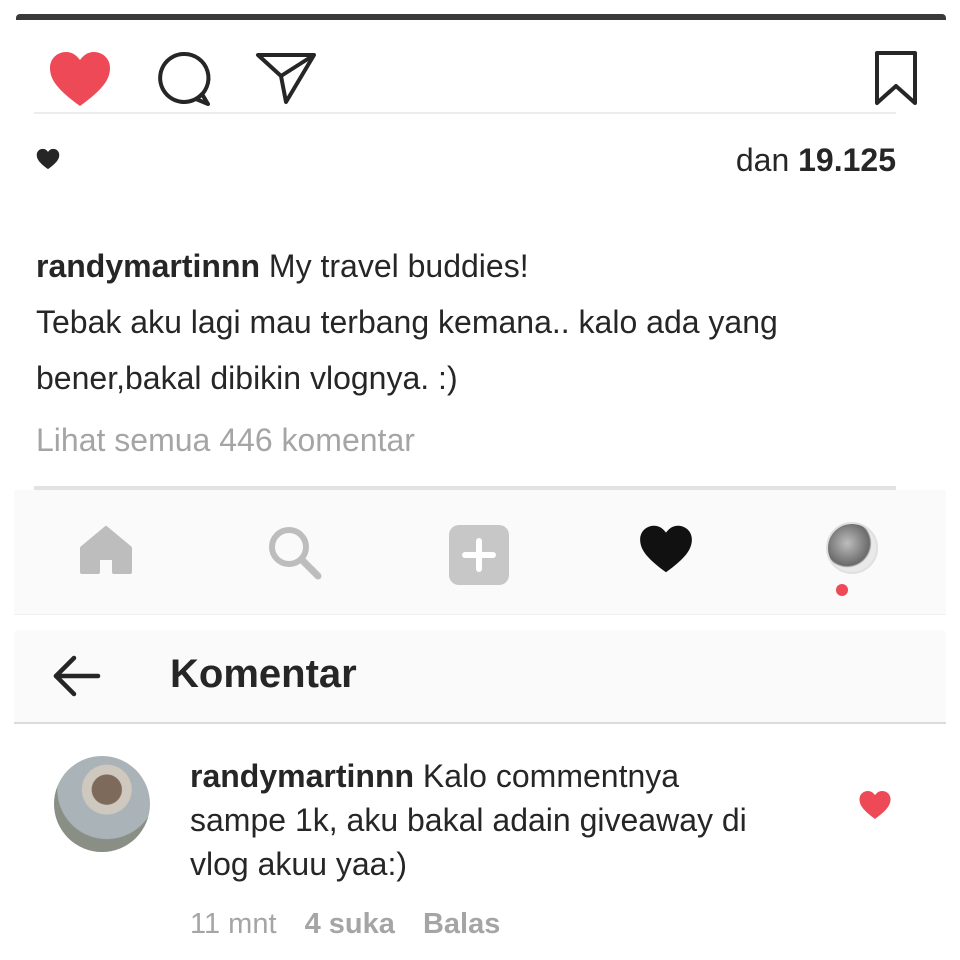 The image size is (960, 960). I want to click on comment-text-line1: Kalo commentnya, so click(551, 776).